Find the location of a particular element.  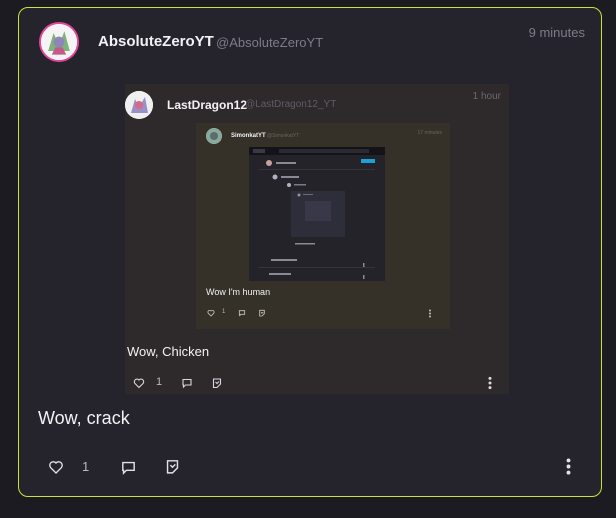

nested-author-avatar is located at coordinates (214, 136).